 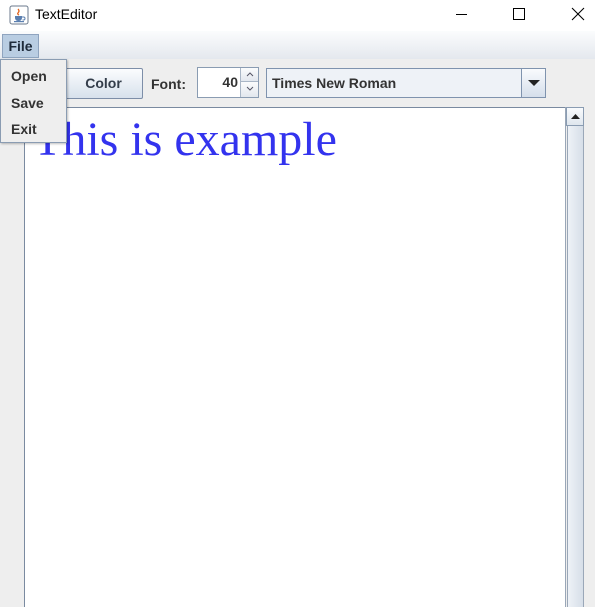 What do you see at coordinates (185, 140) in the screenshot?
I see `editor-text: This is example` at bounding box center [185, 140].